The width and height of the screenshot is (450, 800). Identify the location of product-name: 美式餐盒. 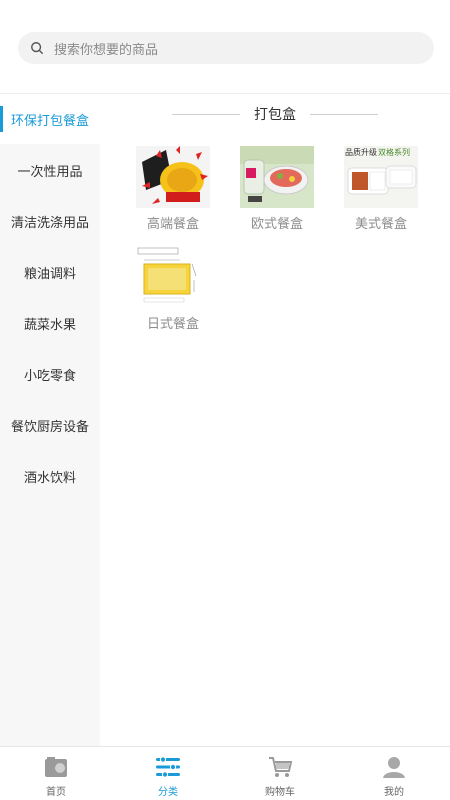
(380, 223).